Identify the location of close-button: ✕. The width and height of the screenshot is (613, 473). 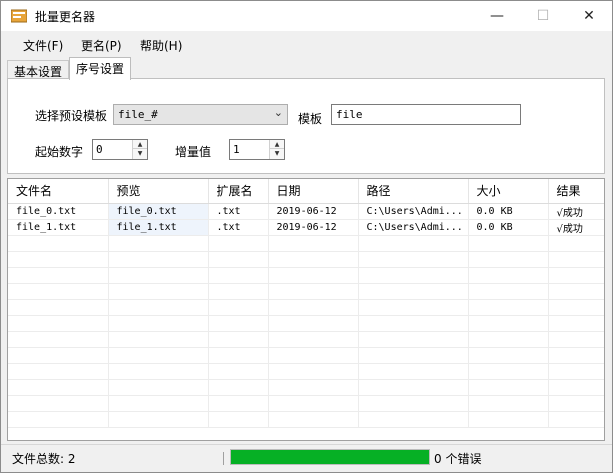
(589, 16).